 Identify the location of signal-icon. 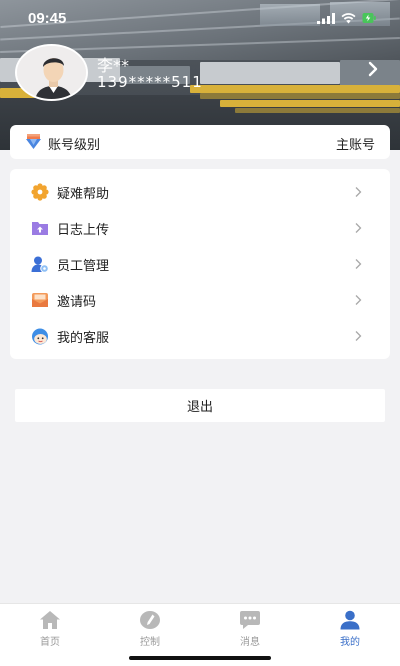
(326, 18).